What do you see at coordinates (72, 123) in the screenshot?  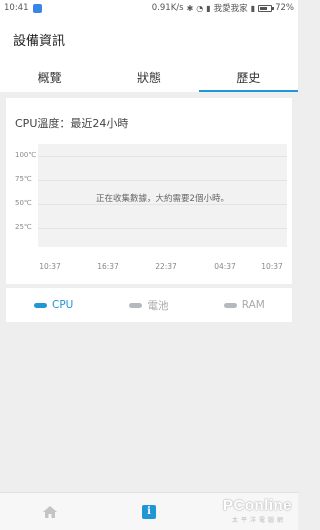 I see `chart-title: CPU溫度：最近24小時` at bounding box center [72, 123].